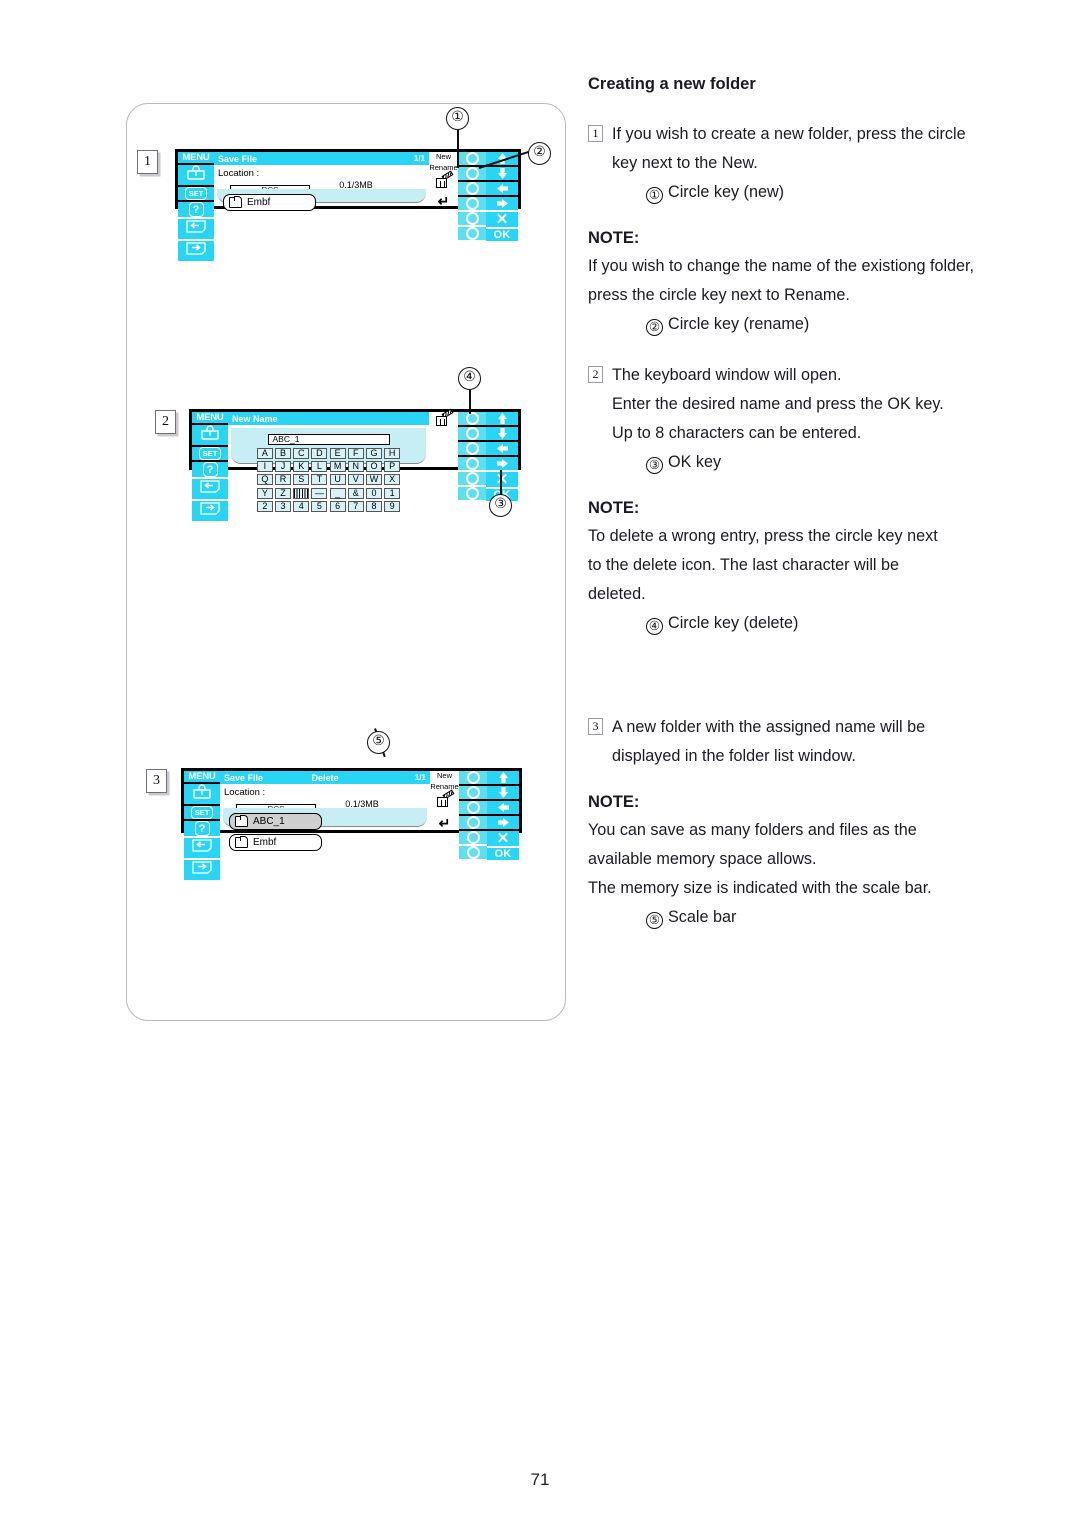 The width and height of the screenshot is (1080, 1528). Describe the element at coordinates (328, 439) in the screenshot. I see `name-input: ABC_1` at that location.